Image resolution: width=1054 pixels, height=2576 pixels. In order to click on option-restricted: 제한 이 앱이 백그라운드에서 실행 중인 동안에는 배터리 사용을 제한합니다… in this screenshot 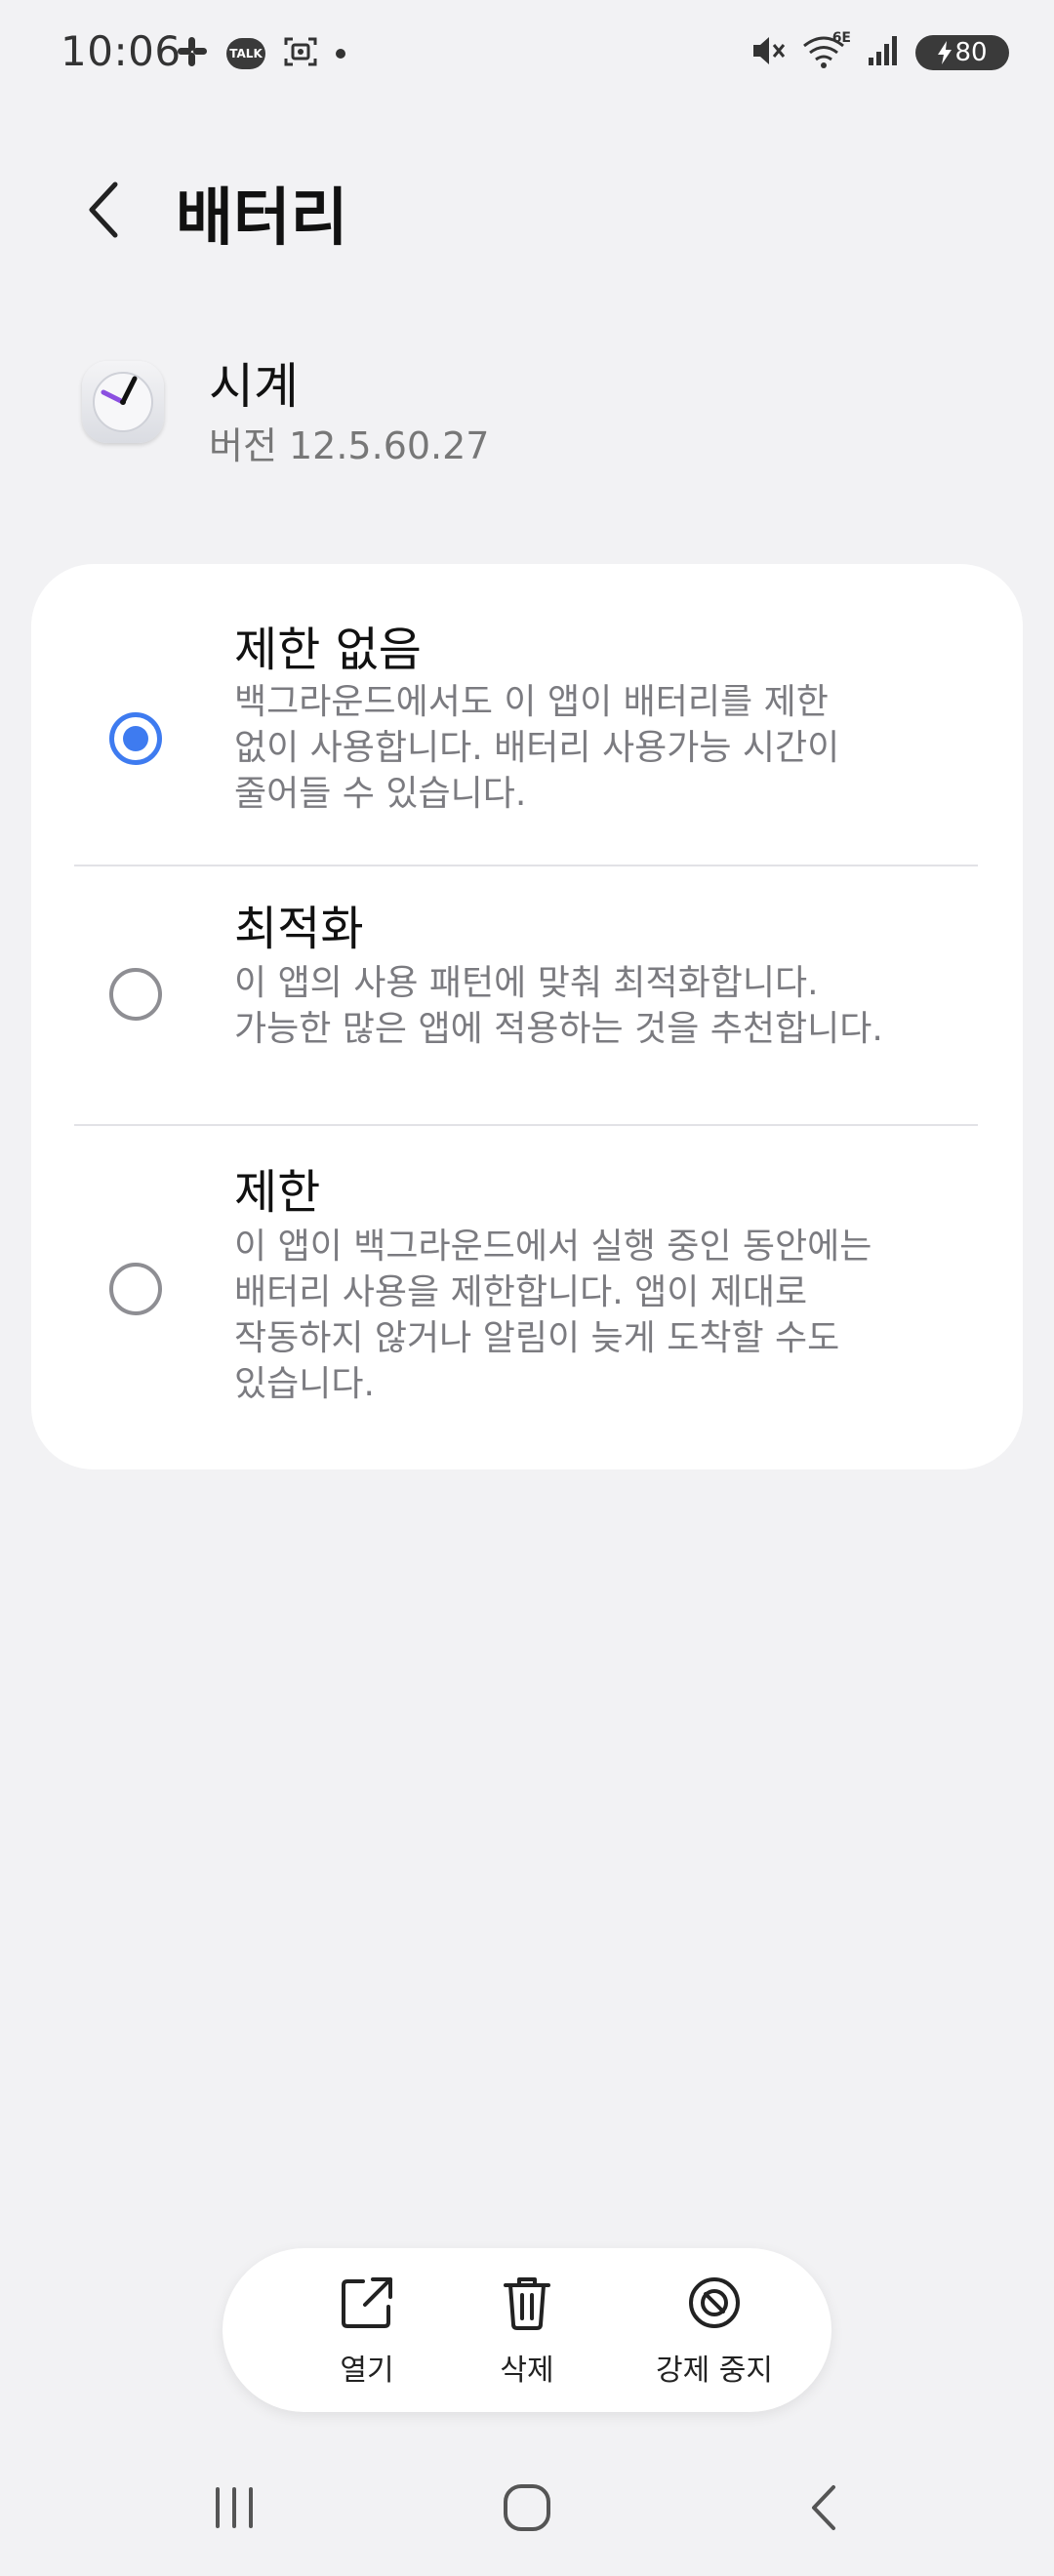, I will do `click(527, 1289)`.